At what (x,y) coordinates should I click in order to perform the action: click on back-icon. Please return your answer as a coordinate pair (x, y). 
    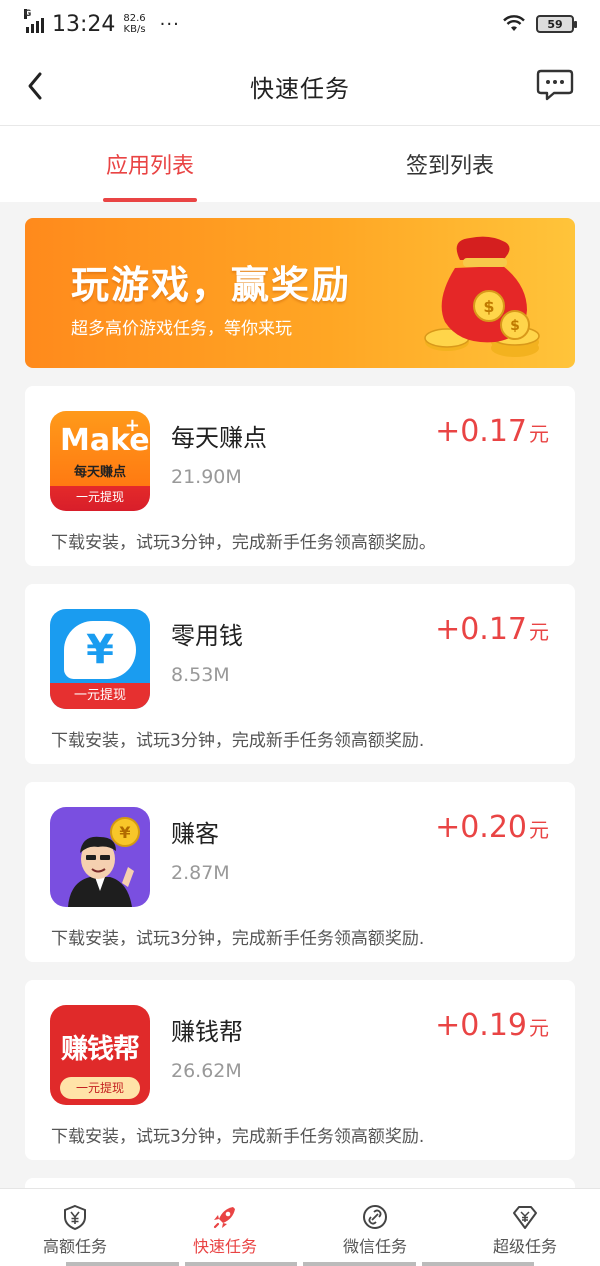
    Looking at the image, I should click on (37, 86).